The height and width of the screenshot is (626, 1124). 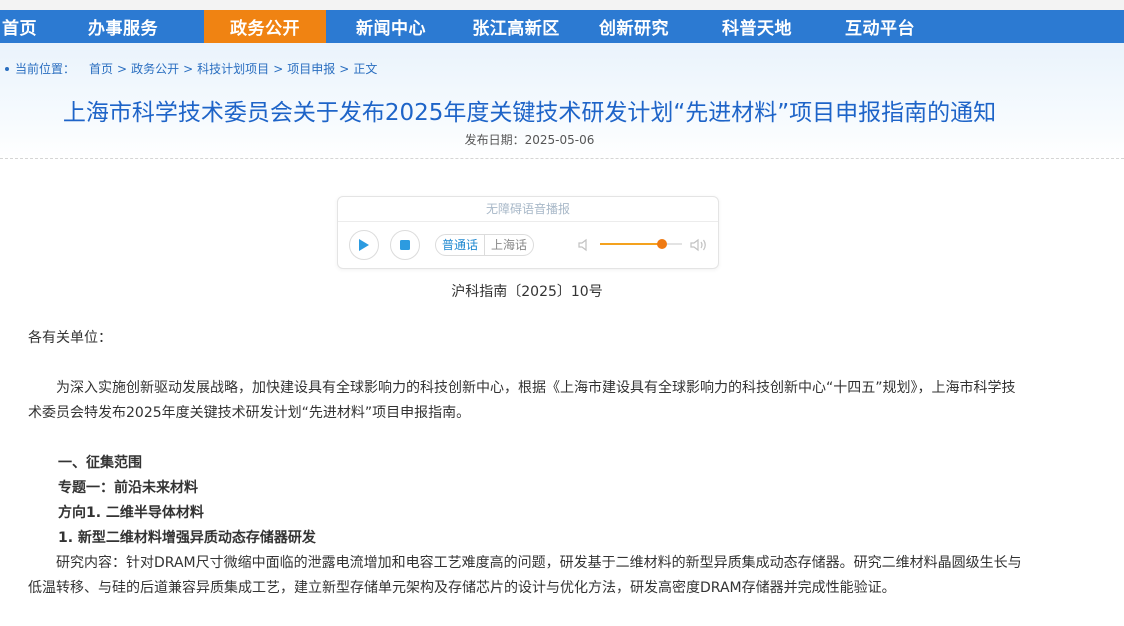 What do you see at coordinates (131, 513) in the screenshot?
I see `direction-heading: 方向1. 二维半导体材料` at bounding box center [131, 513].